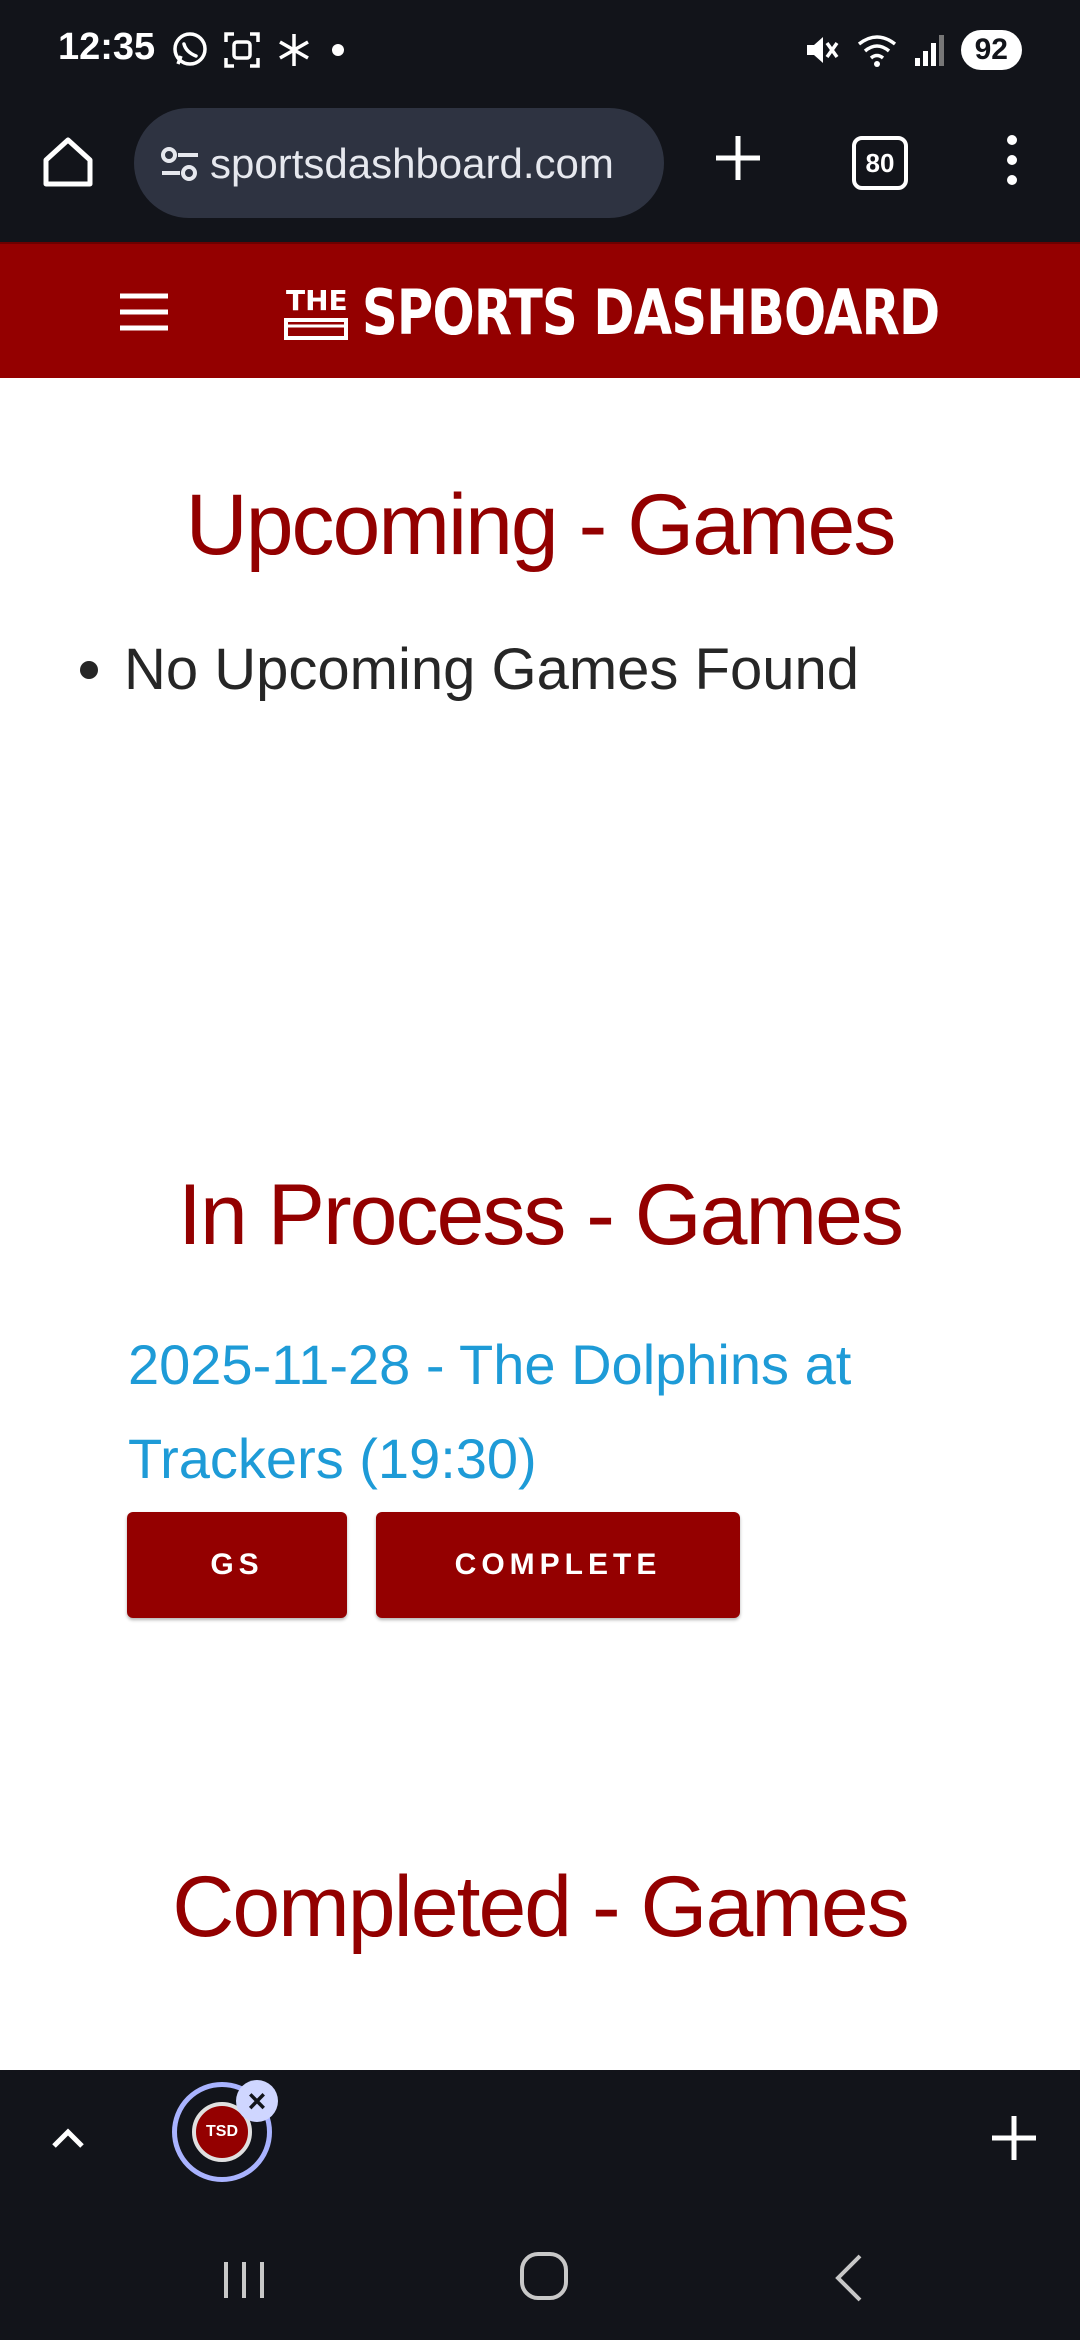  Describe the element at coordinates (107, 47) in the screenshot. I see `status-time: 12:35` at that location.